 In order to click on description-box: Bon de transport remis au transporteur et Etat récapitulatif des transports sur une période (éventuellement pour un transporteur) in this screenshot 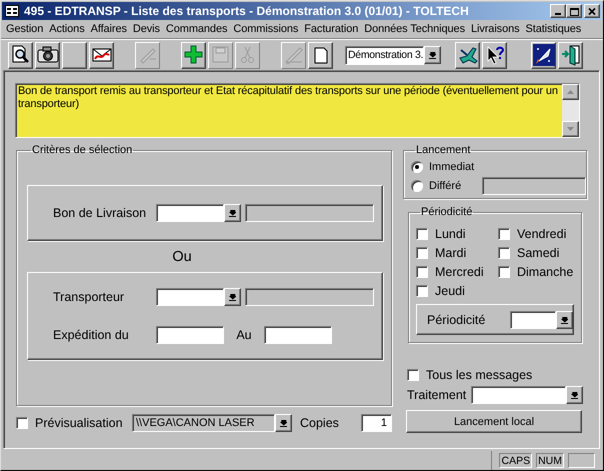, I will do `click(297, 110)`.